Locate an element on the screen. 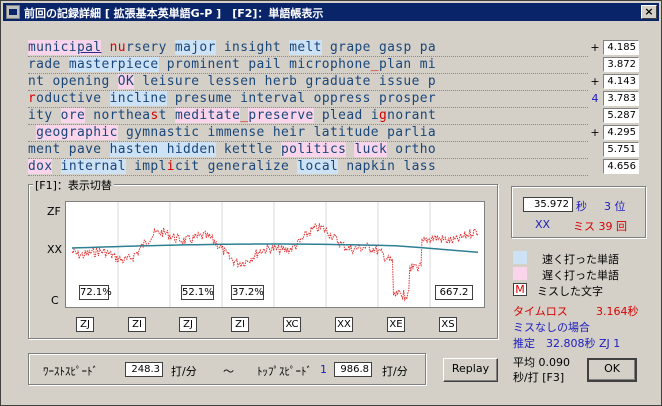  top-speed-unit: 打/分 is located at coordinates (395, 371).